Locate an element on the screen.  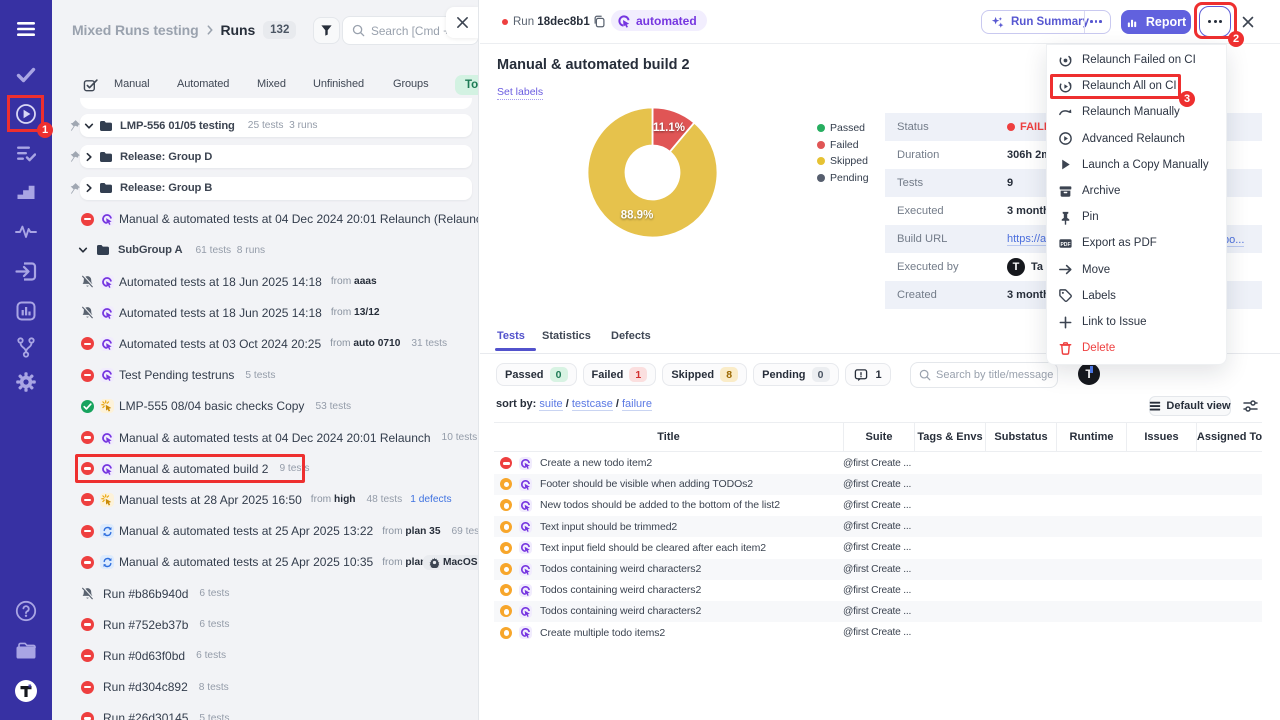
svg-text: PDF is located at coordinates (1065, 245).